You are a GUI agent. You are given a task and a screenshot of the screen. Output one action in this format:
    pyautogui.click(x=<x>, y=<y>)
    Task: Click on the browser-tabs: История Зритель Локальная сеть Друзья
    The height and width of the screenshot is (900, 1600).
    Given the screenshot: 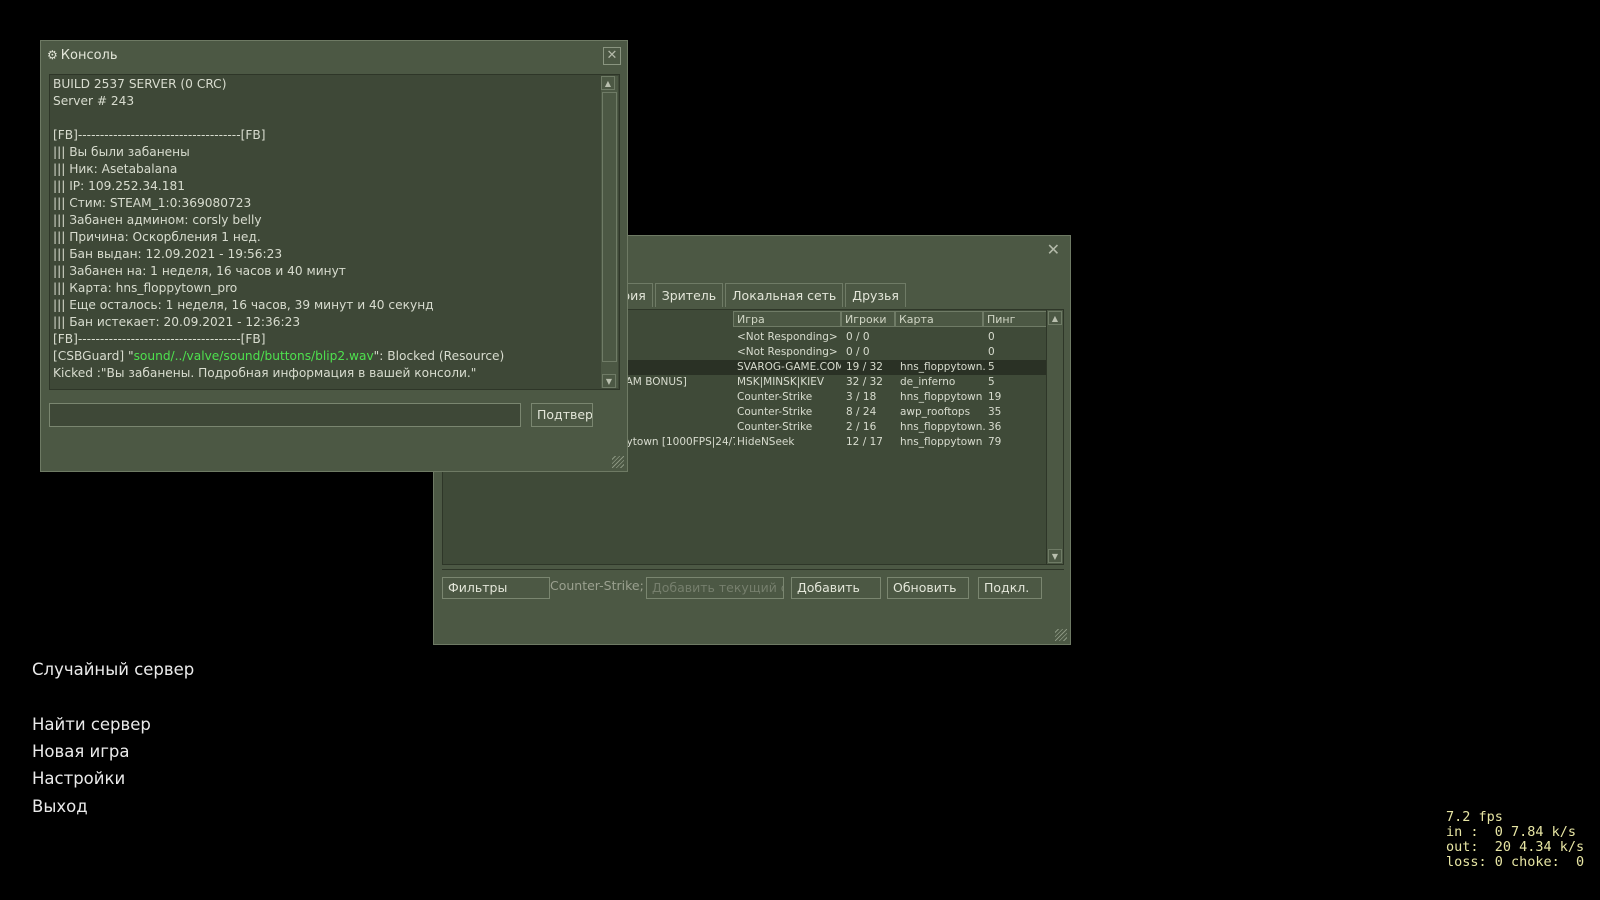 What is the action you would take?
    pyautogui.click(x=746, y=295)
    